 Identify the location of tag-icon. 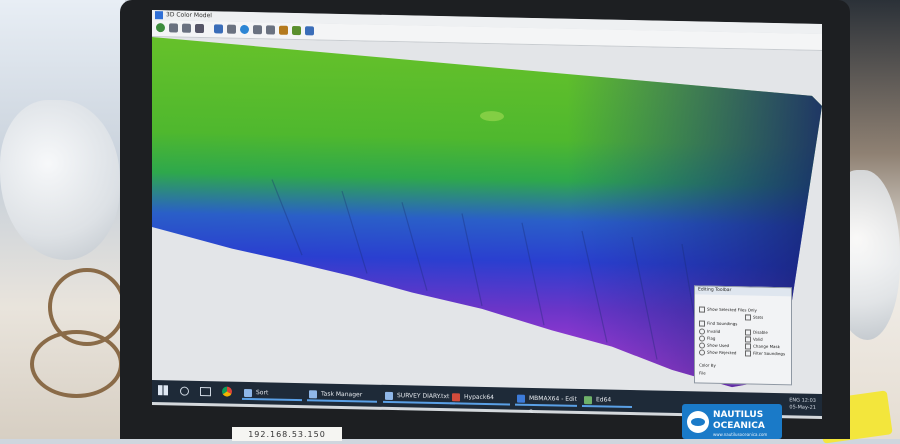
(296, 30).